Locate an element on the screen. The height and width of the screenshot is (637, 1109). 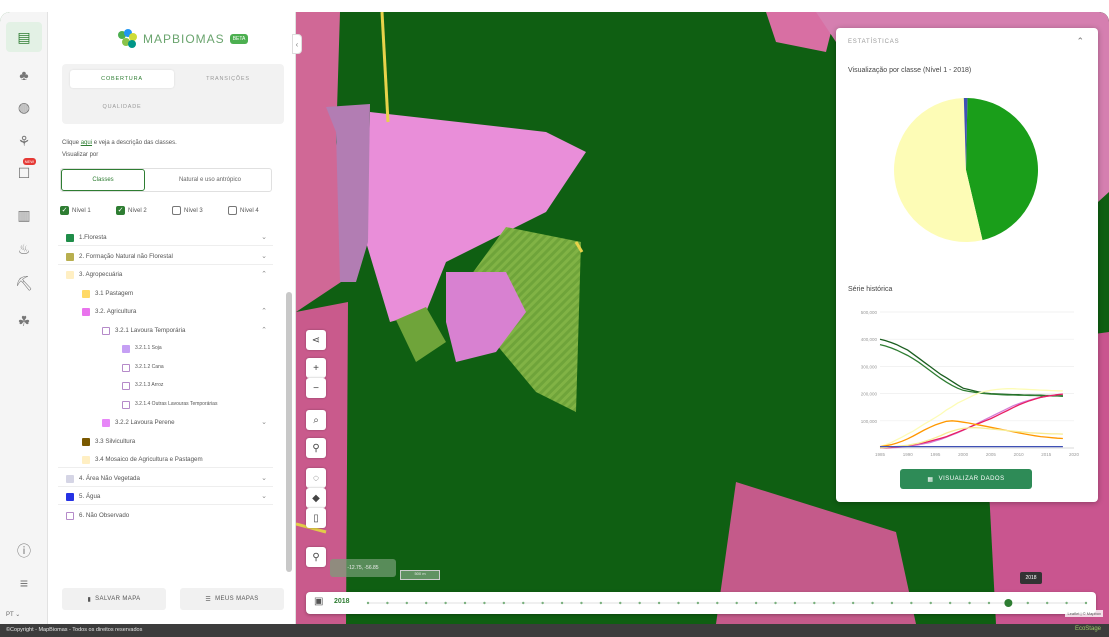
coverage-icon: ▤ is located at coordinates (24, 37).